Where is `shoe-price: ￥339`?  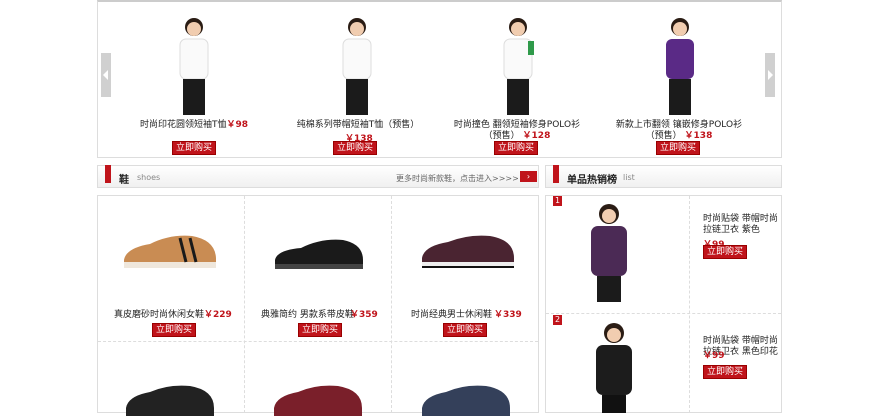 shoe-price: ￥339 is located at coordinates (508, 315).